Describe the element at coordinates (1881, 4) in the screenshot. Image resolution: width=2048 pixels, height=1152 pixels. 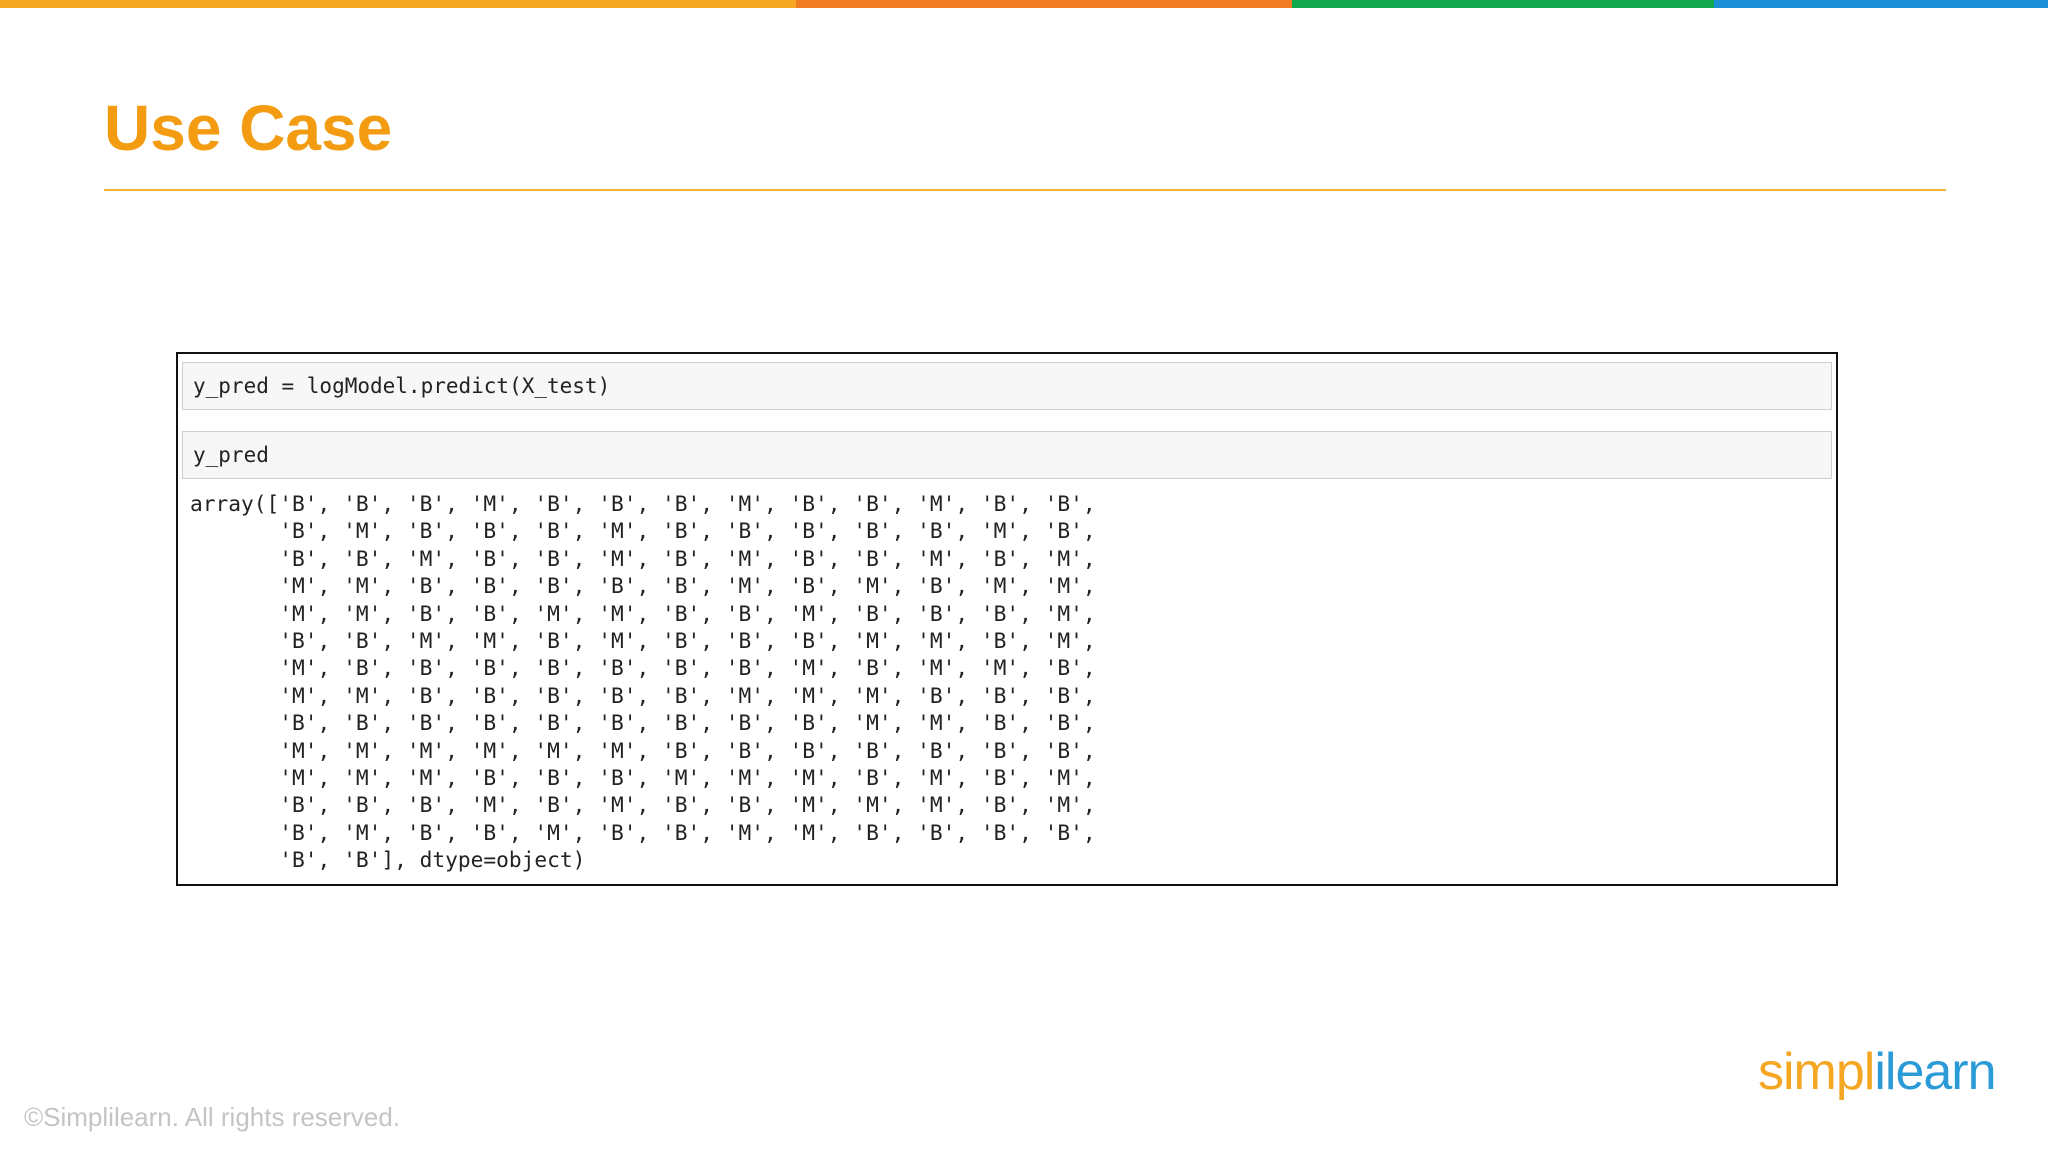
I see `top-bar-segment-blue` at that location.